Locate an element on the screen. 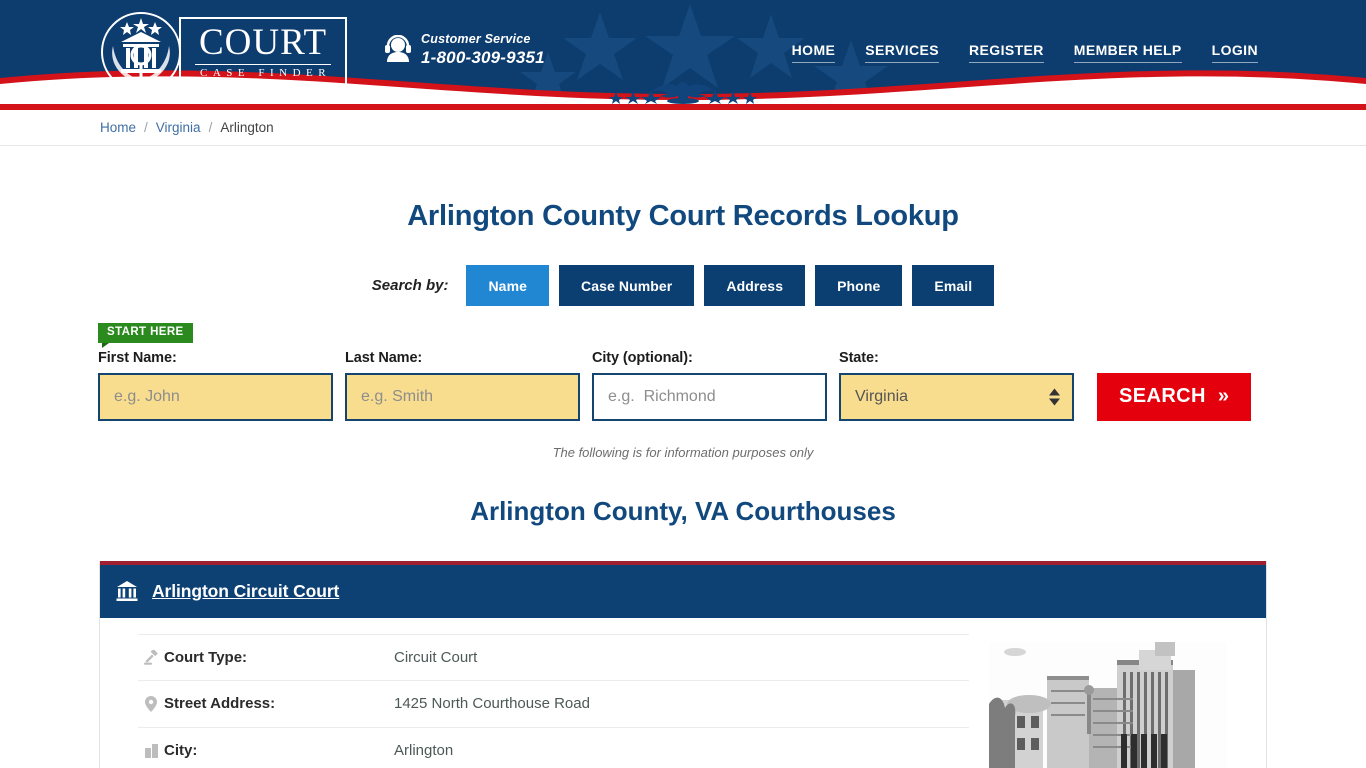 The height and width of the screenshot is (768, 1366). site-logo: COURT CASE FINDER is located at coordinates (222, 52).